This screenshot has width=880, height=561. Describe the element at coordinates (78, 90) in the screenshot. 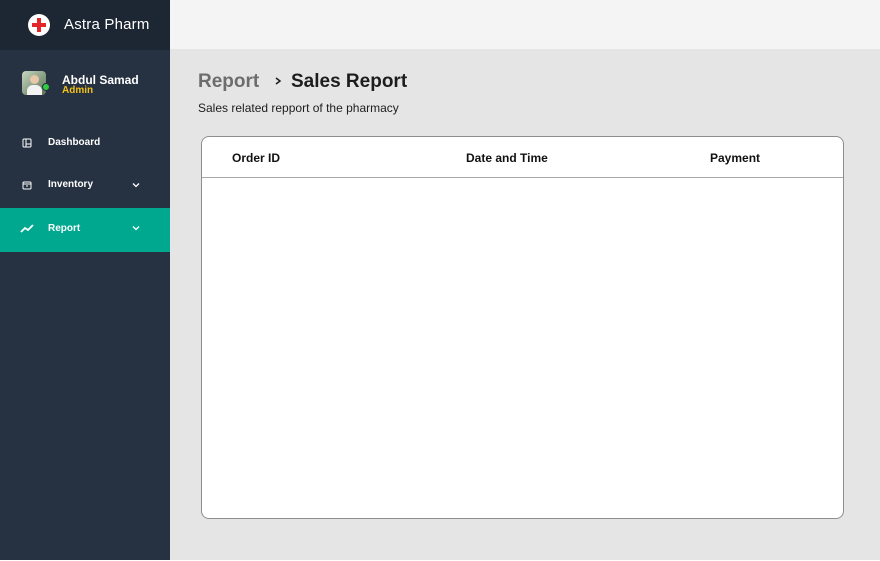

I see `user-role: Admin` at that location.